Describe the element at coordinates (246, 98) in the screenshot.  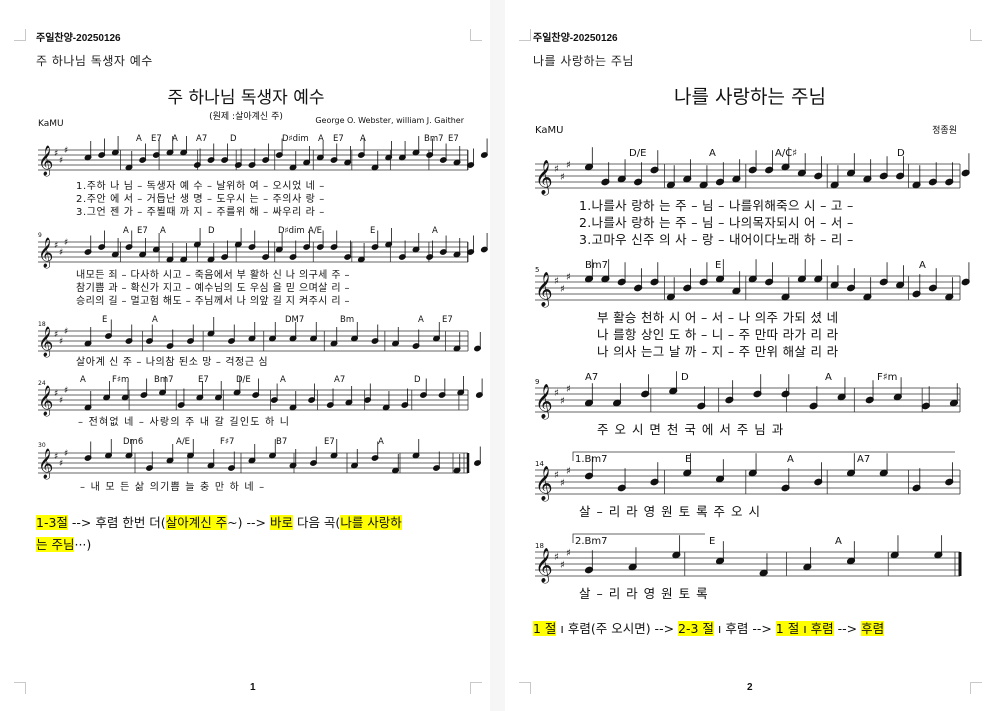
I see `song-title: 주 하나님 독생자 예수` at that location.